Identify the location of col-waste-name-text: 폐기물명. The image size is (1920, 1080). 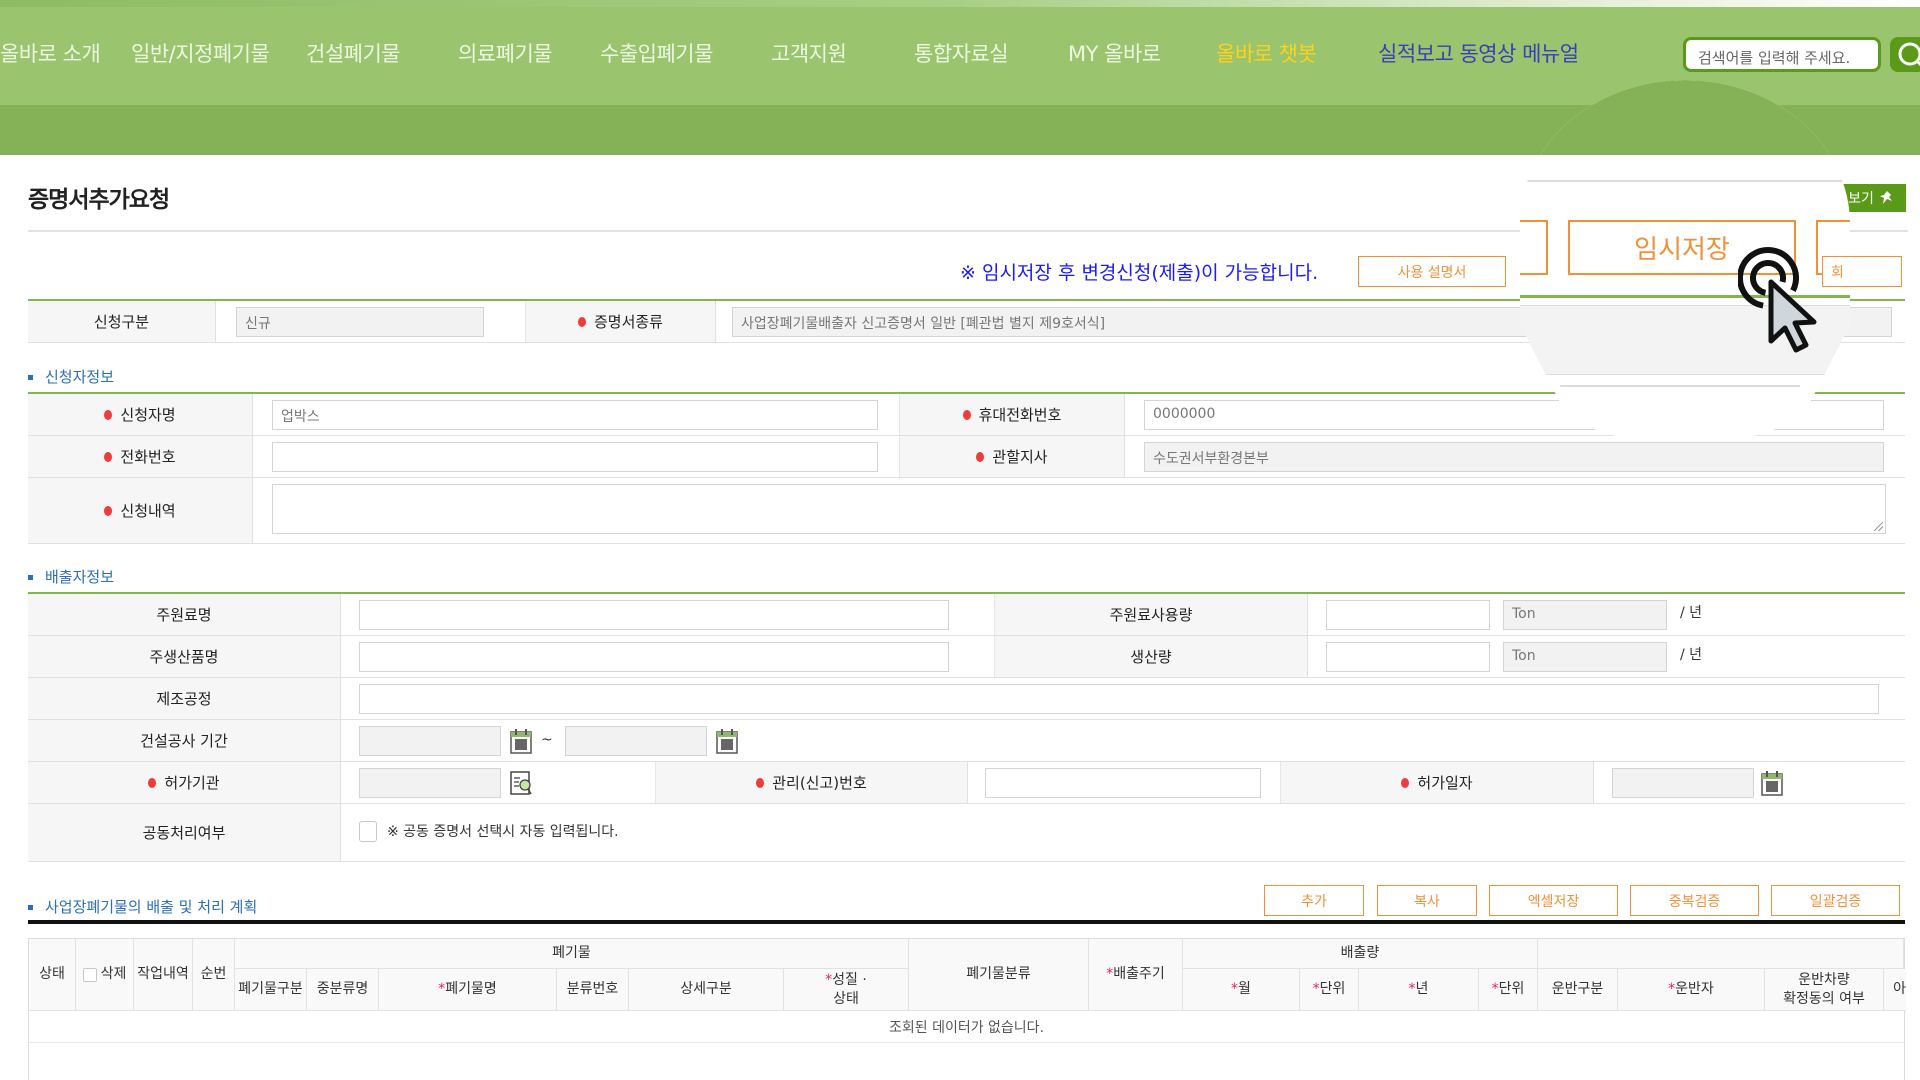
(471, 989).